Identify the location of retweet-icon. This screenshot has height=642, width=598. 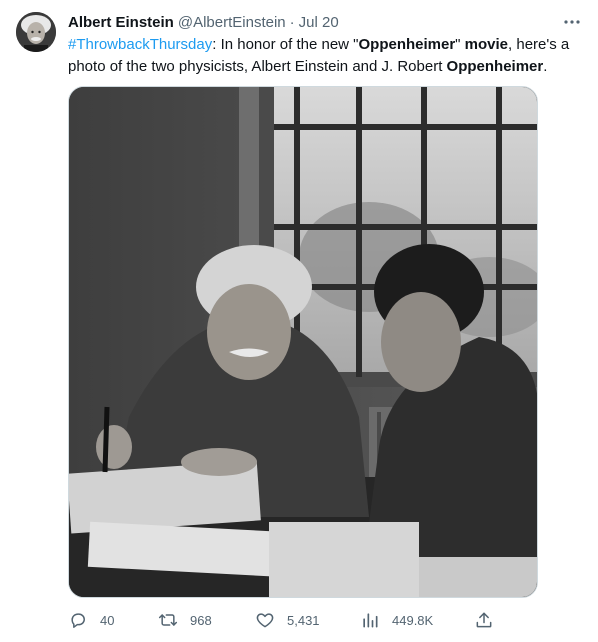
(168, 620).